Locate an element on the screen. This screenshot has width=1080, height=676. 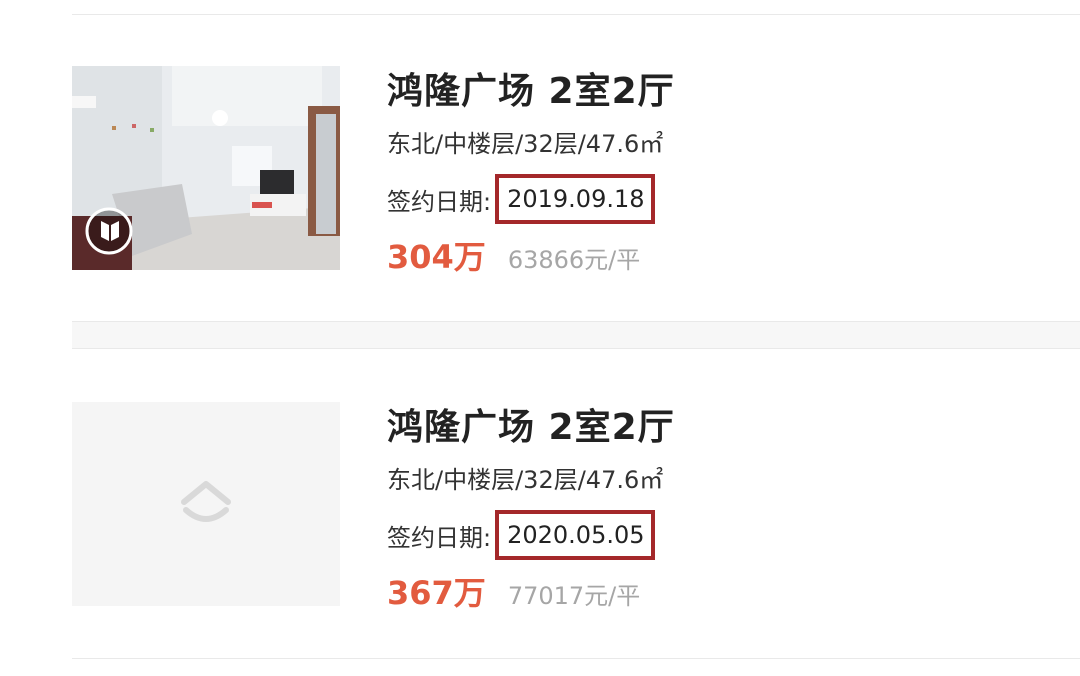
listing-photo-placeholder is located at coordinates (206, 504).